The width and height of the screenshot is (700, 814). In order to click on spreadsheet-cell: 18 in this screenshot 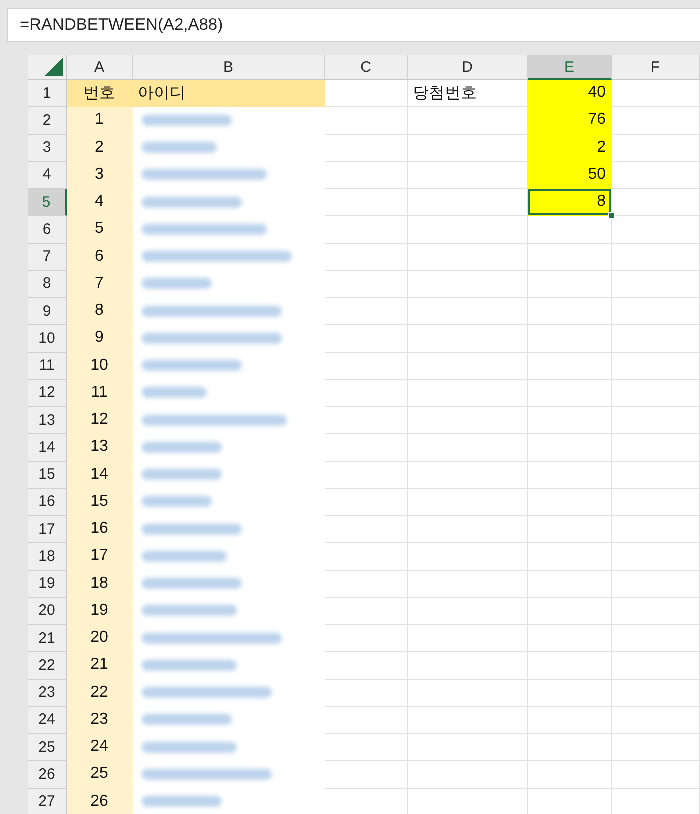, I will do `click(100, 584)`.